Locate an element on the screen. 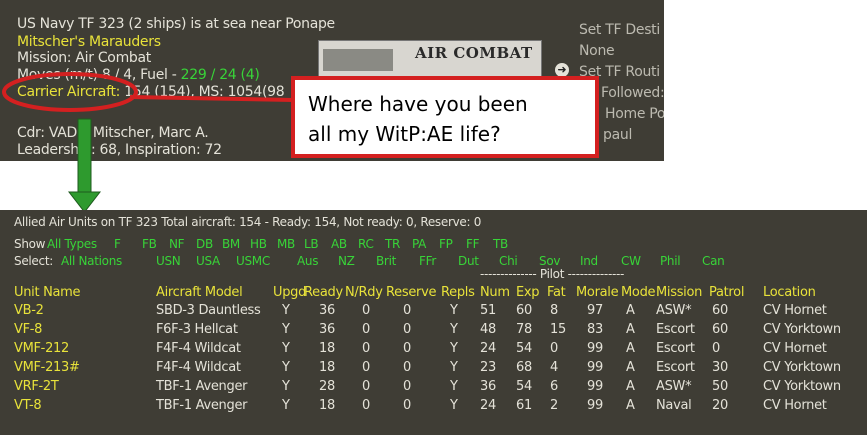 Image resolution: width=867 pixels, height=435 pixels. filter-db: DB is located at coordinates (204, 244).